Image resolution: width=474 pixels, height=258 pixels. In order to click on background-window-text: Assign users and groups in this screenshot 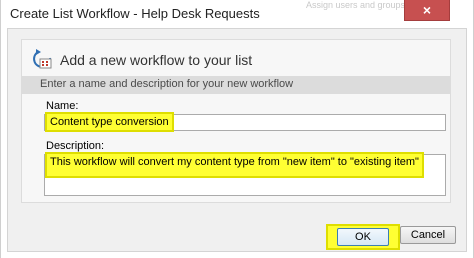, I will do `click(356, 5)`.